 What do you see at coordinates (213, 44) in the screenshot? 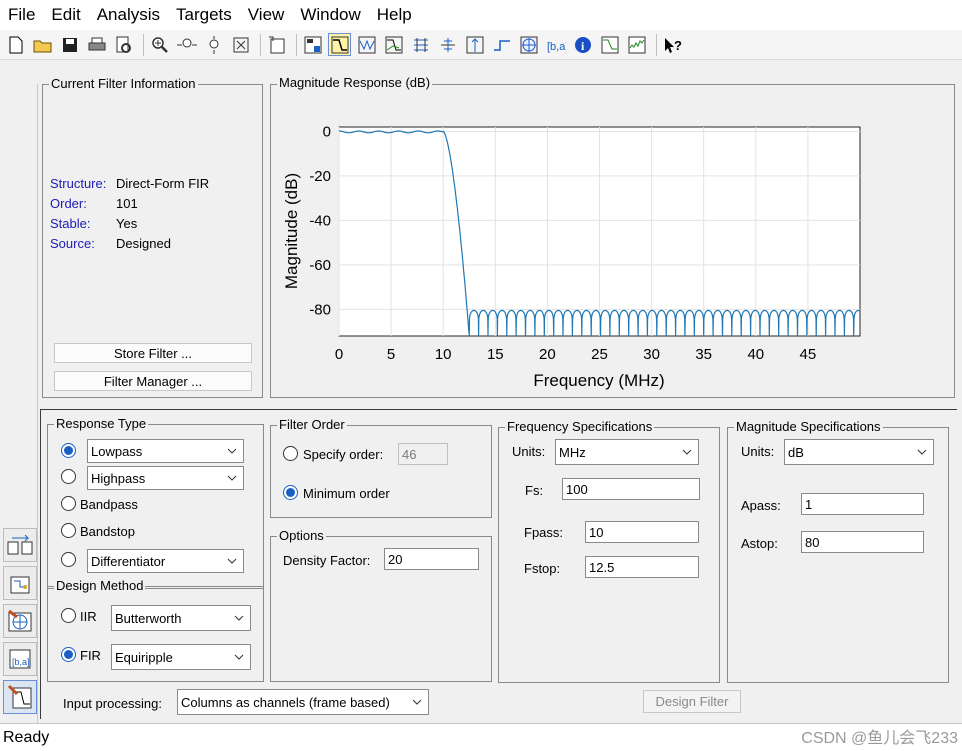
I see `zoom-y-icon` at bounding box center [213, 44].